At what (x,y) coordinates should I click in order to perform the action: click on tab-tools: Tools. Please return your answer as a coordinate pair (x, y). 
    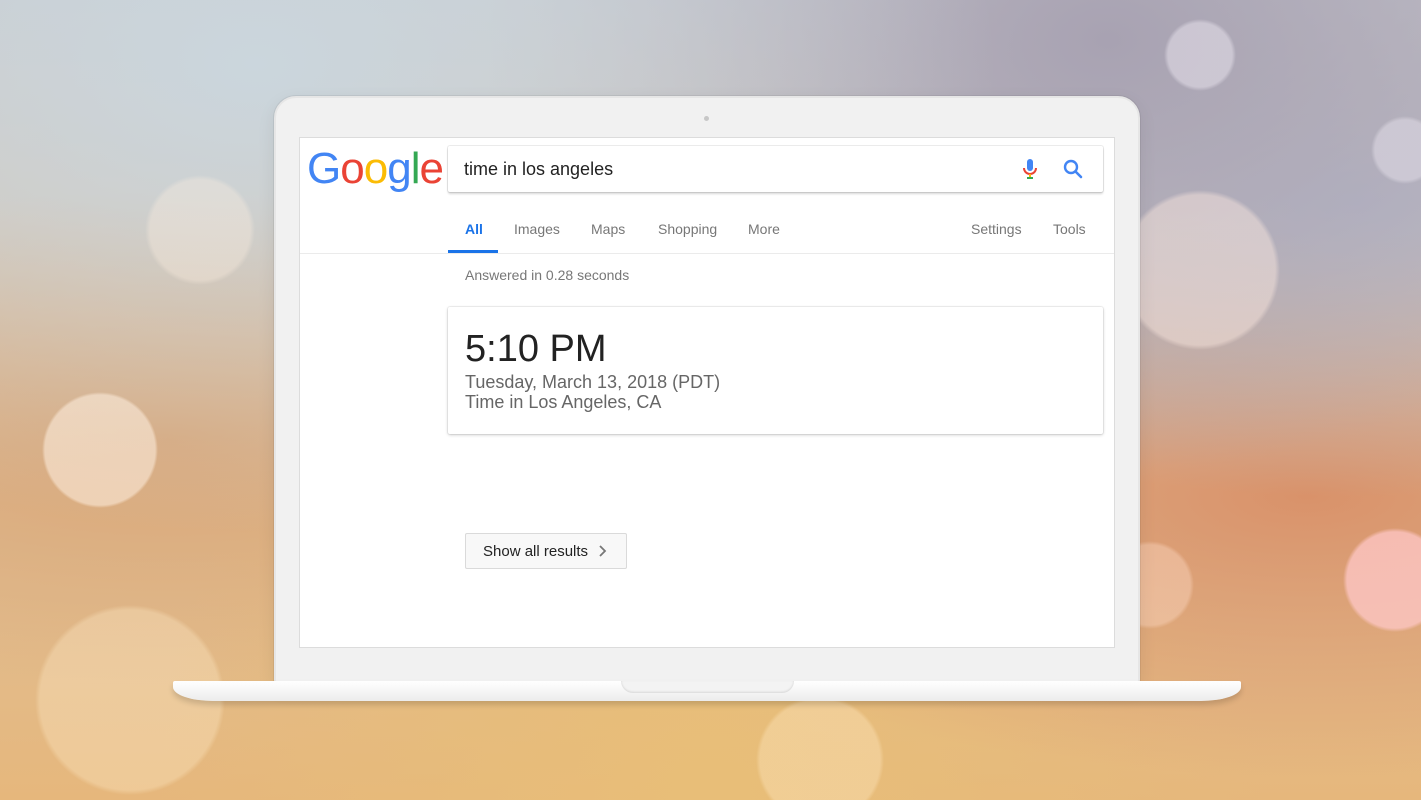
    Looking at the image, I should click on (1069, 230).